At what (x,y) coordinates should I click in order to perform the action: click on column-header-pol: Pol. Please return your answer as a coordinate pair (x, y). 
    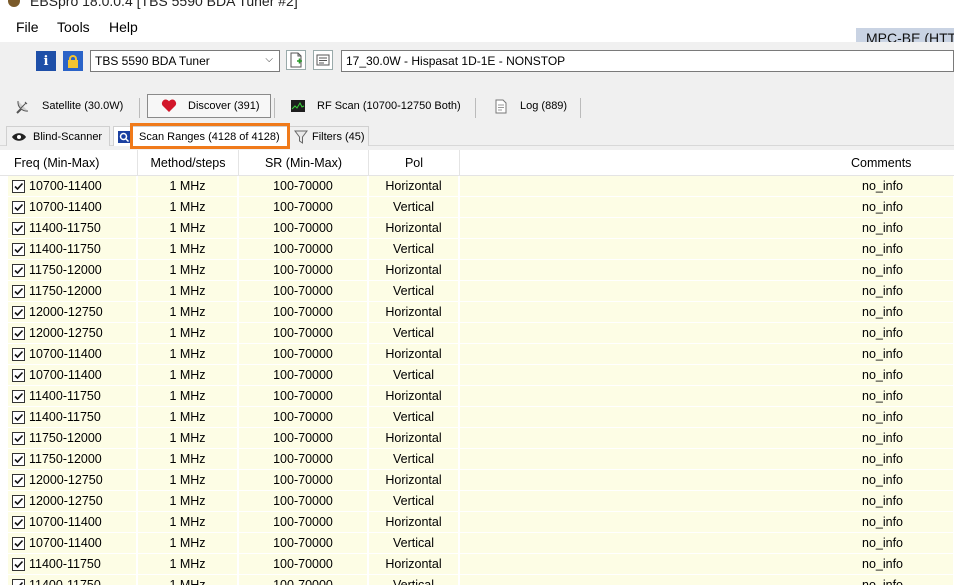
    Looking at the image, I should click on (414, 163).